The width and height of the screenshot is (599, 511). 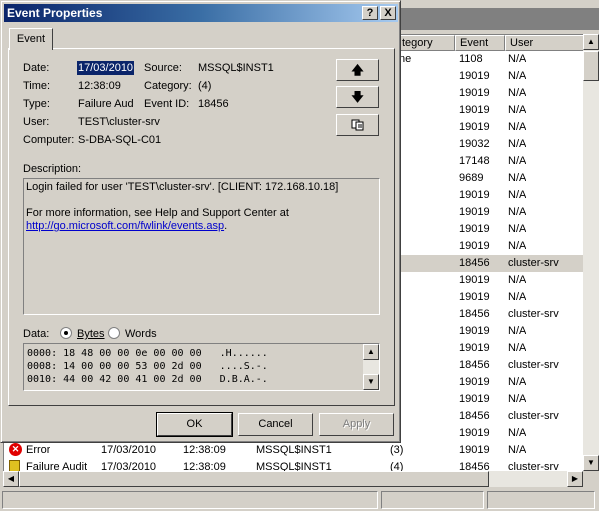 What do you see at coordinates (194, 424) in the screenshot?
I see `ok-button: OK` at bounding box center [194, 424].